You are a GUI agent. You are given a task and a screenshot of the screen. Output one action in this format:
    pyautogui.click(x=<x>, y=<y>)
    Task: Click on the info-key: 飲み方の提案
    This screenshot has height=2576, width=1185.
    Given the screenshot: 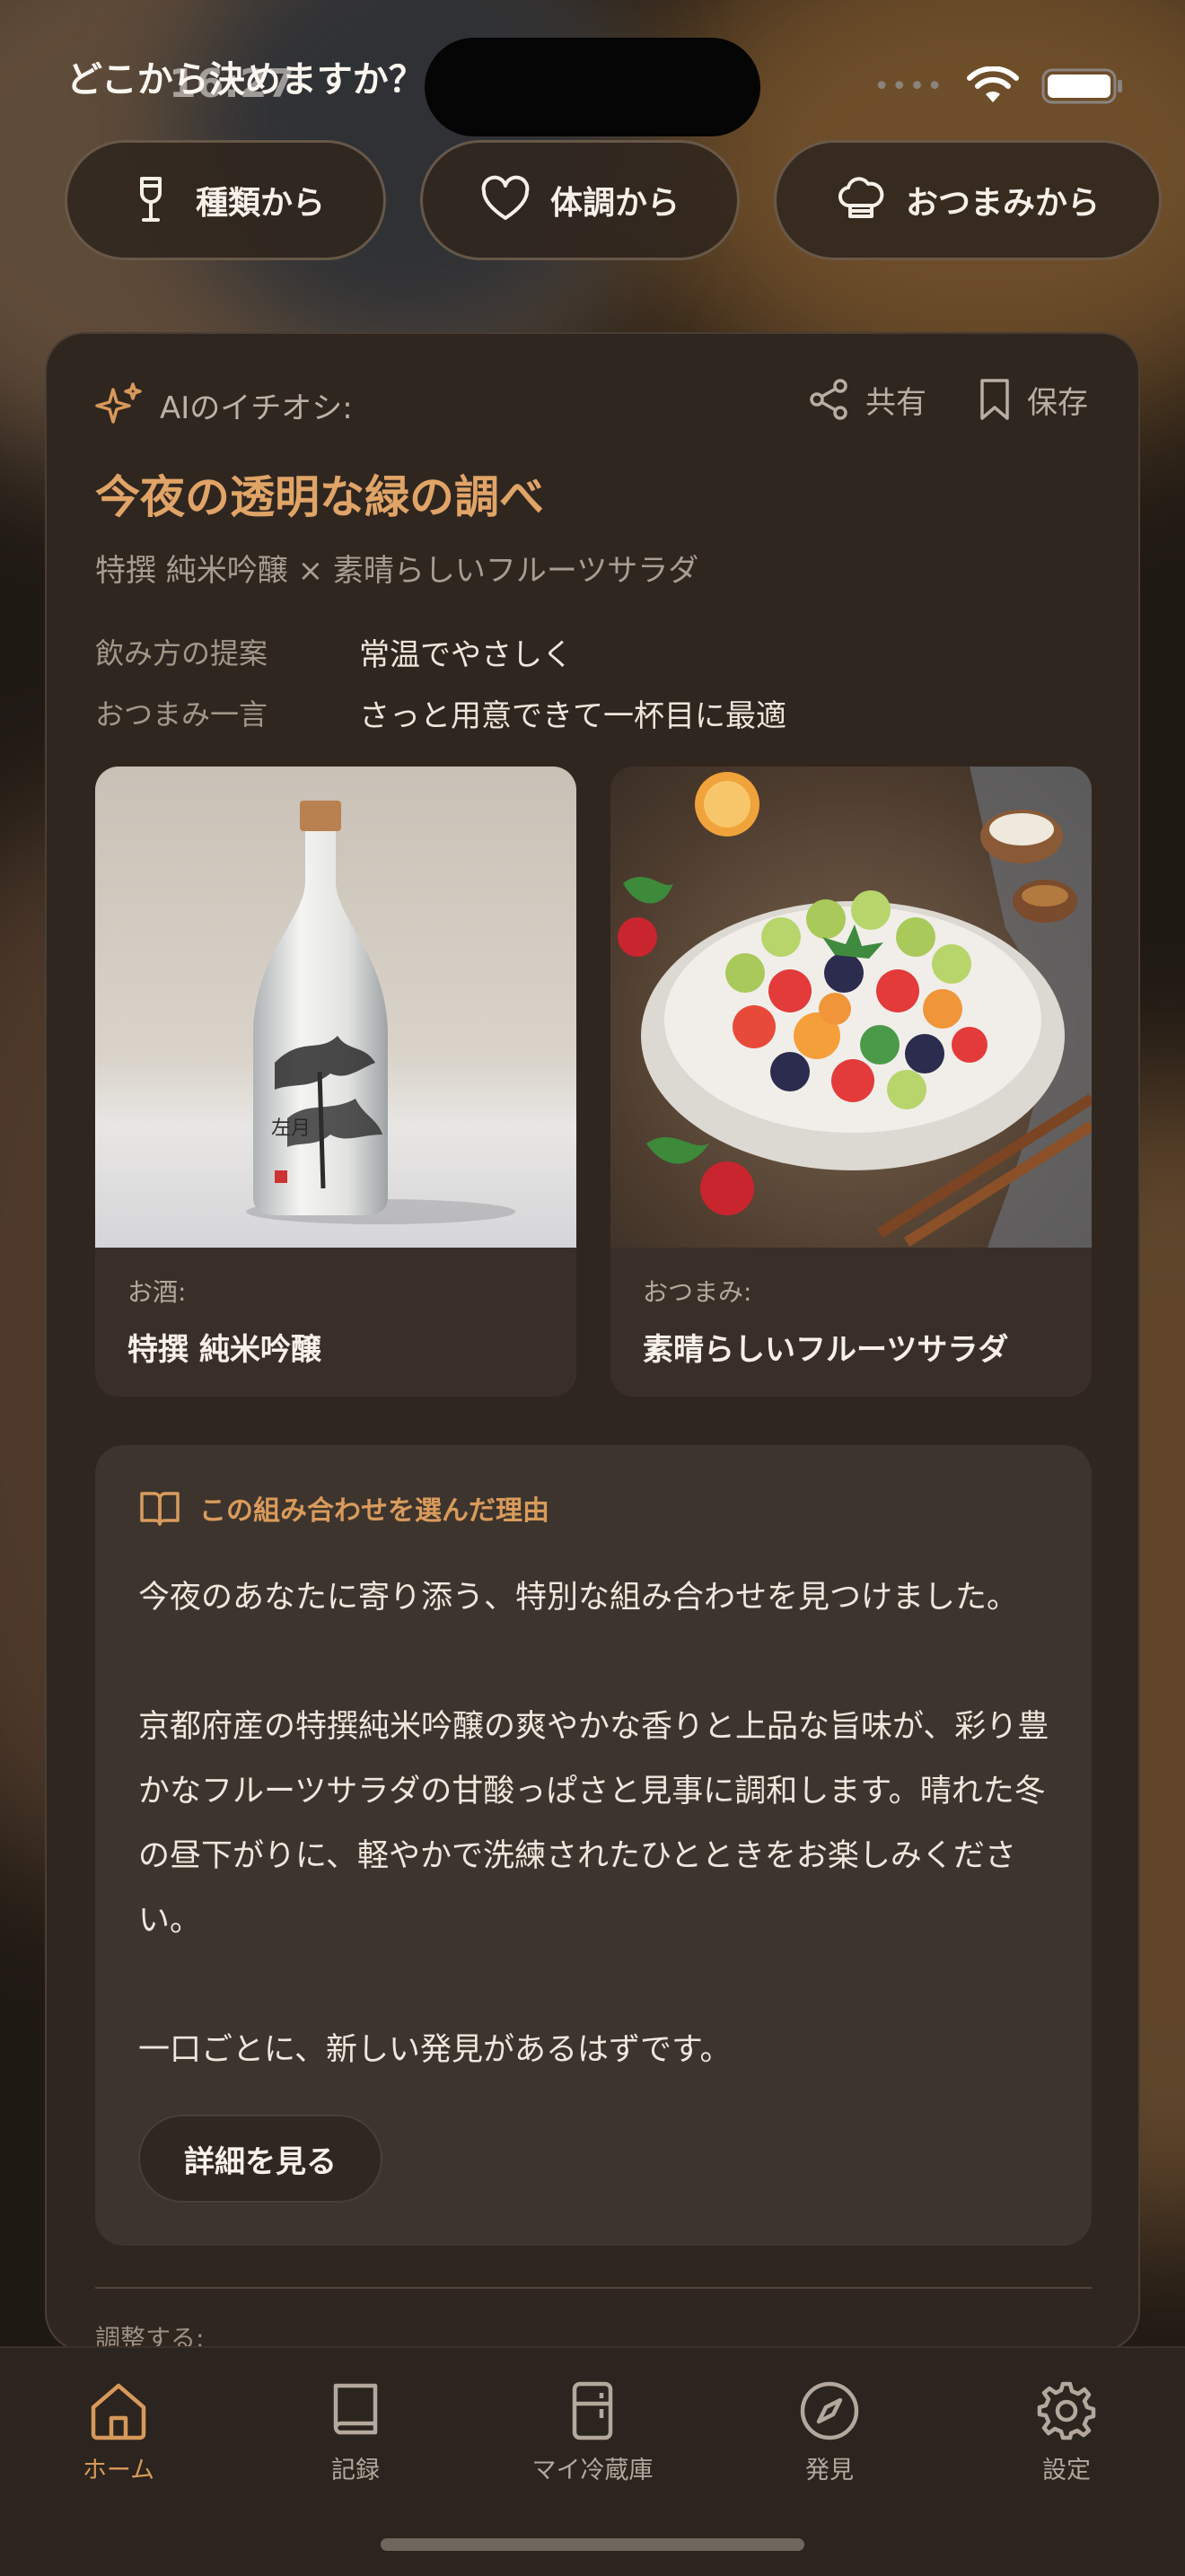 What is the action you would take?
    pyautogui.click(x=181, y=653)
    